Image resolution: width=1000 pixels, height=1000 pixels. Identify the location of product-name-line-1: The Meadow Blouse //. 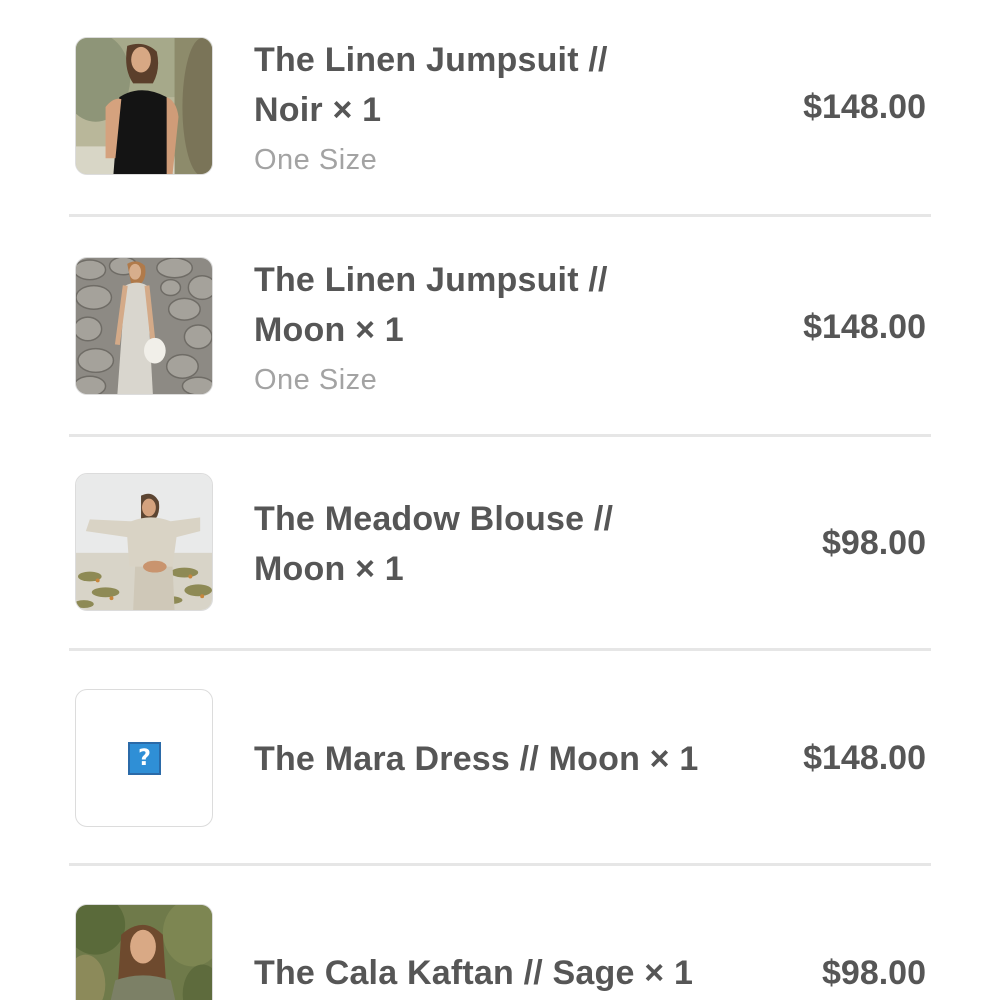
(434, 519).